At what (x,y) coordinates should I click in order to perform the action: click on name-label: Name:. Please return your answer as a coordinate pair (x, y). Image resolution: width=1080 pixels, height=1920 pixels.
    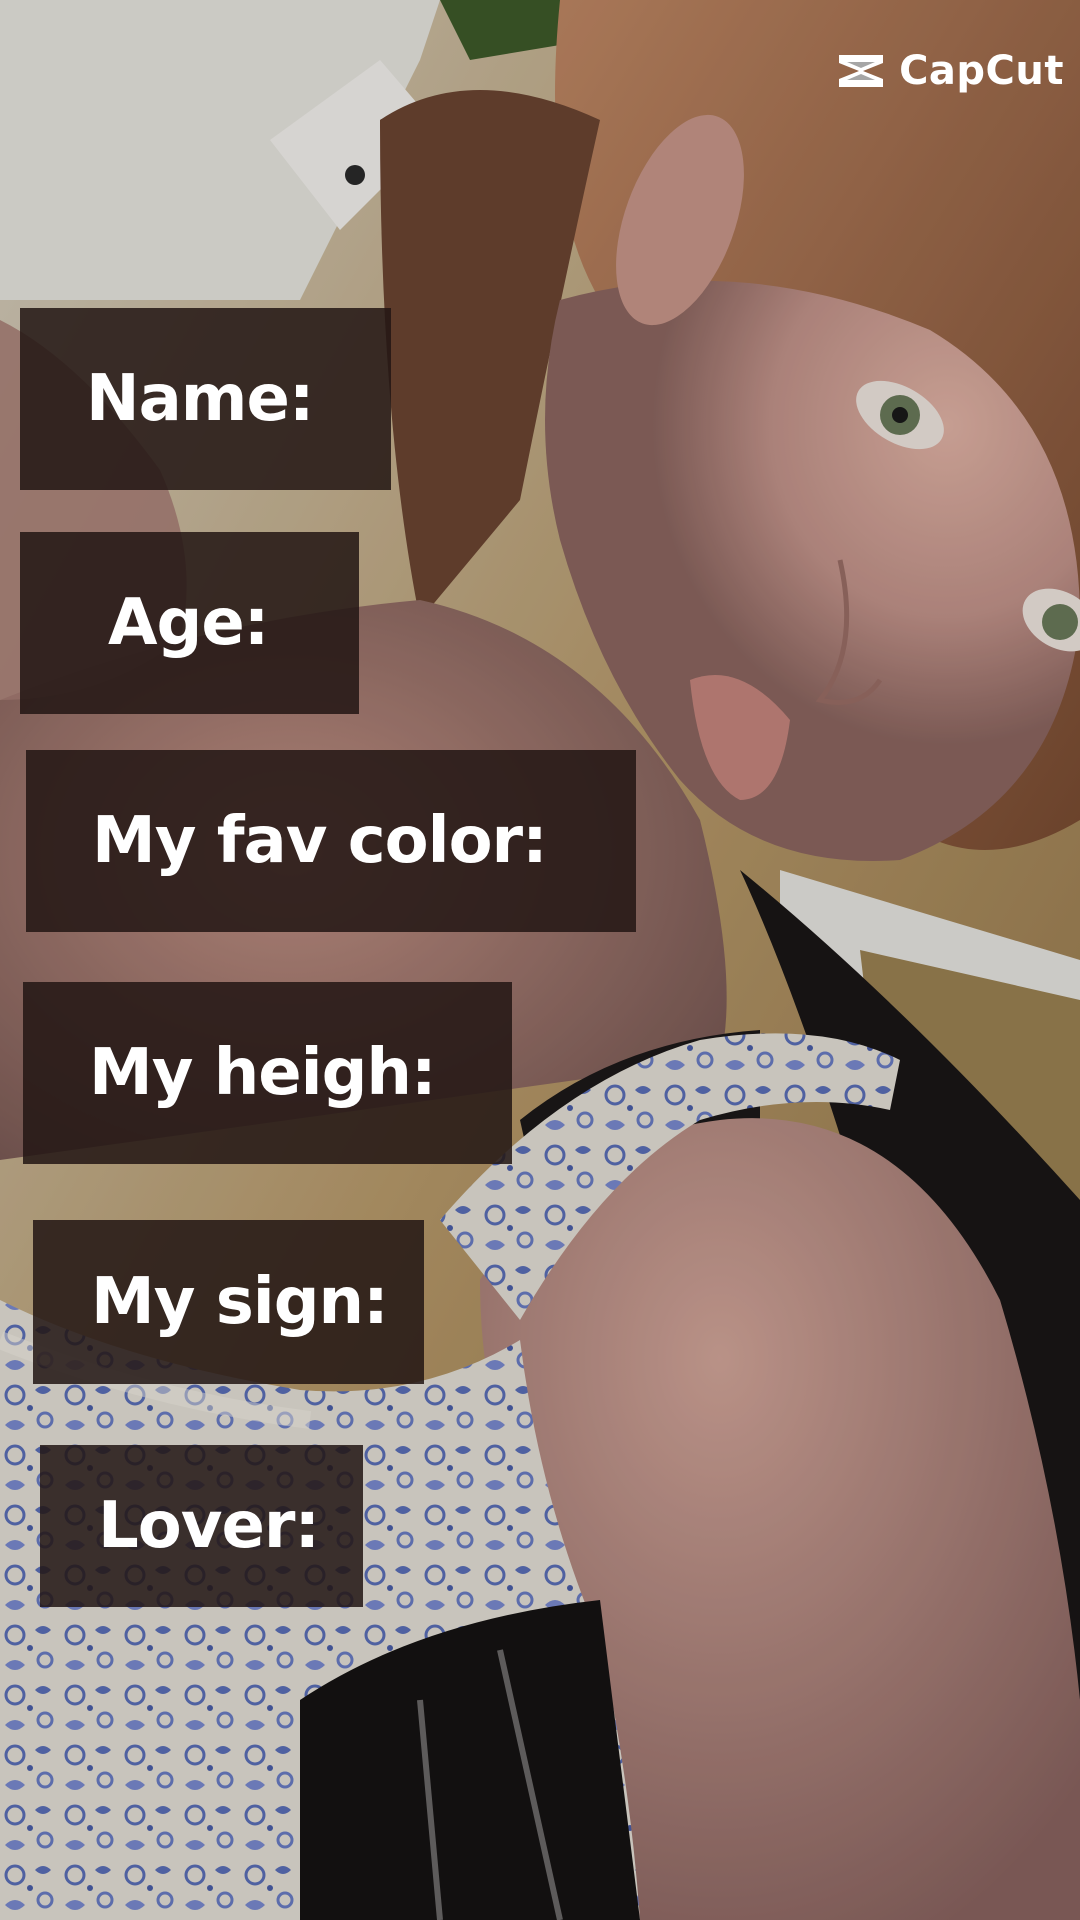
    Looking at the image, I should click on (200, 399).